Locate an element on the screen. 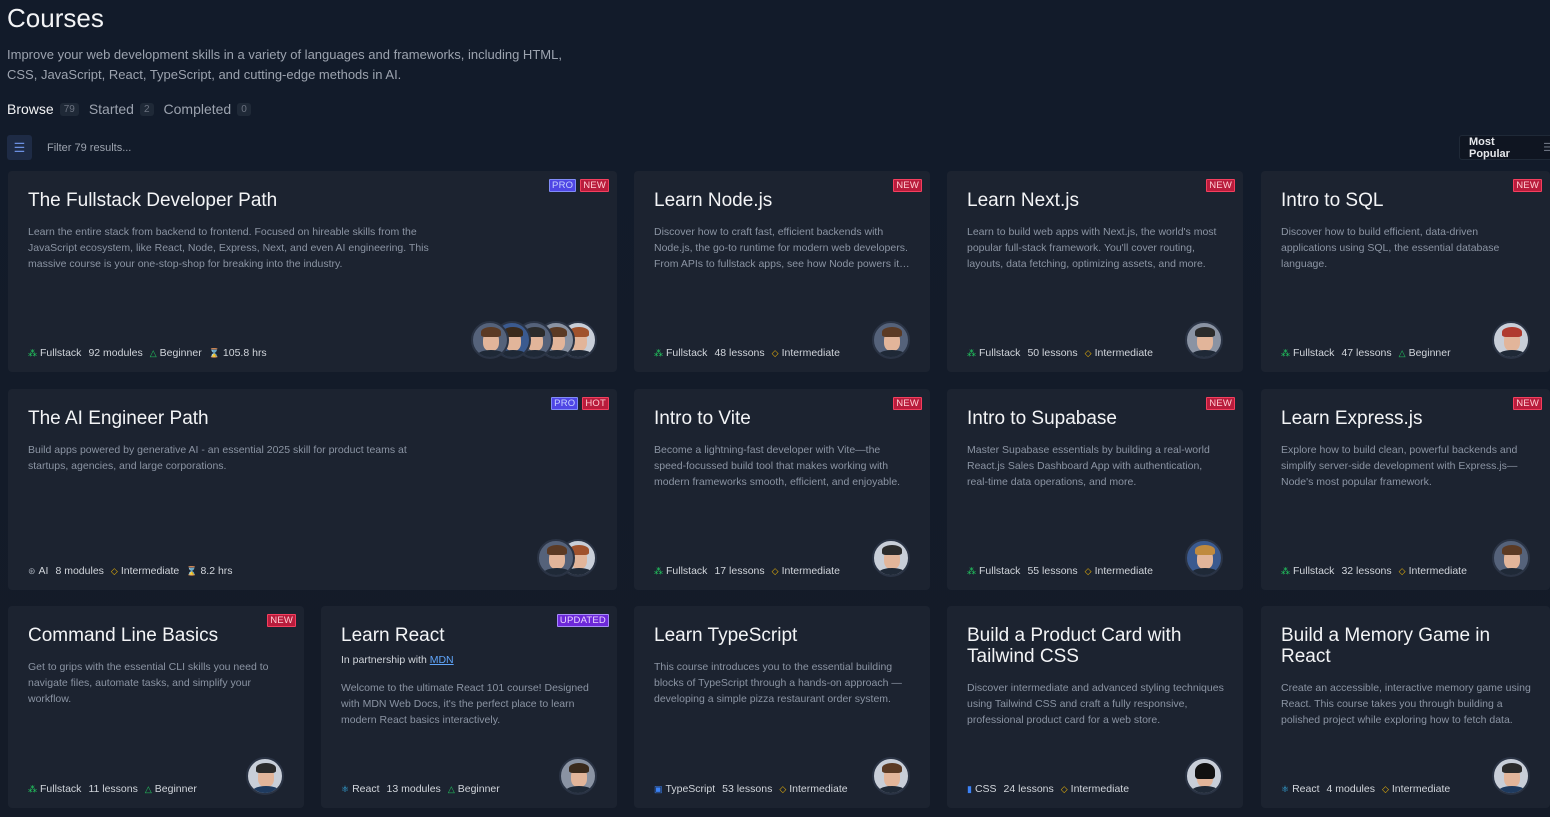 Image resolution: width=1550 pixels, height=817 pixels. filter-menu-button: ☰ is located at coordinates (19, 147).